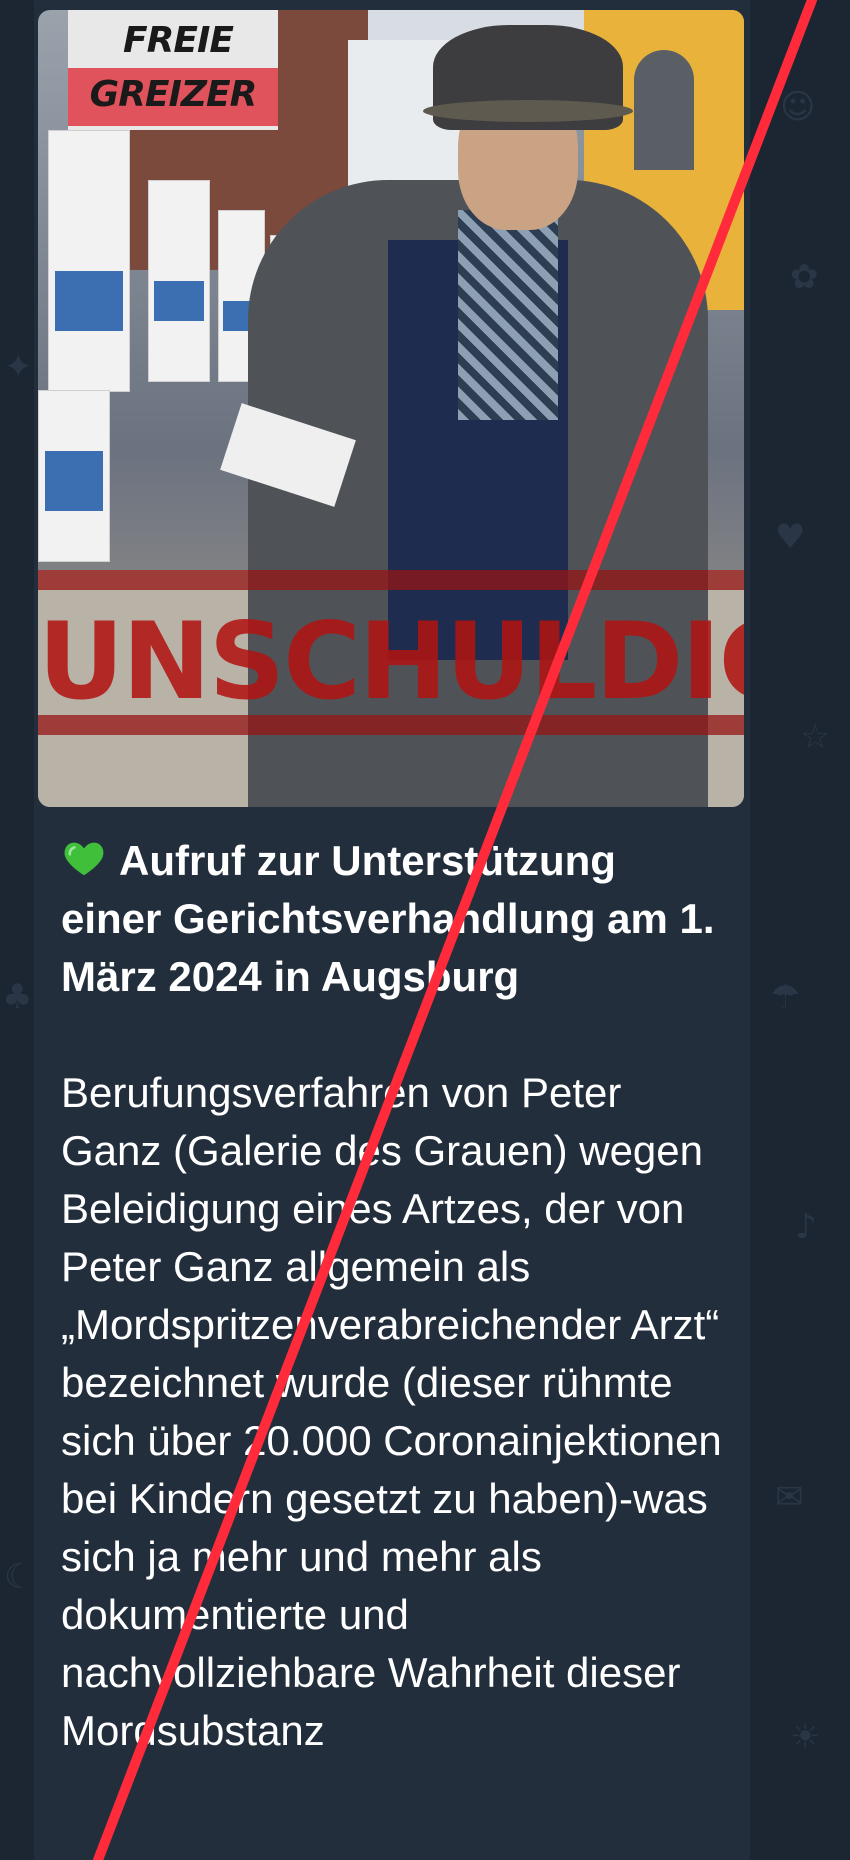 Image resolution: width=850 pixels, height=1860 pixels. Describe the element at coordinates (790, 537) in the screenshot. I see `doodle-icon: ♥` at that location.